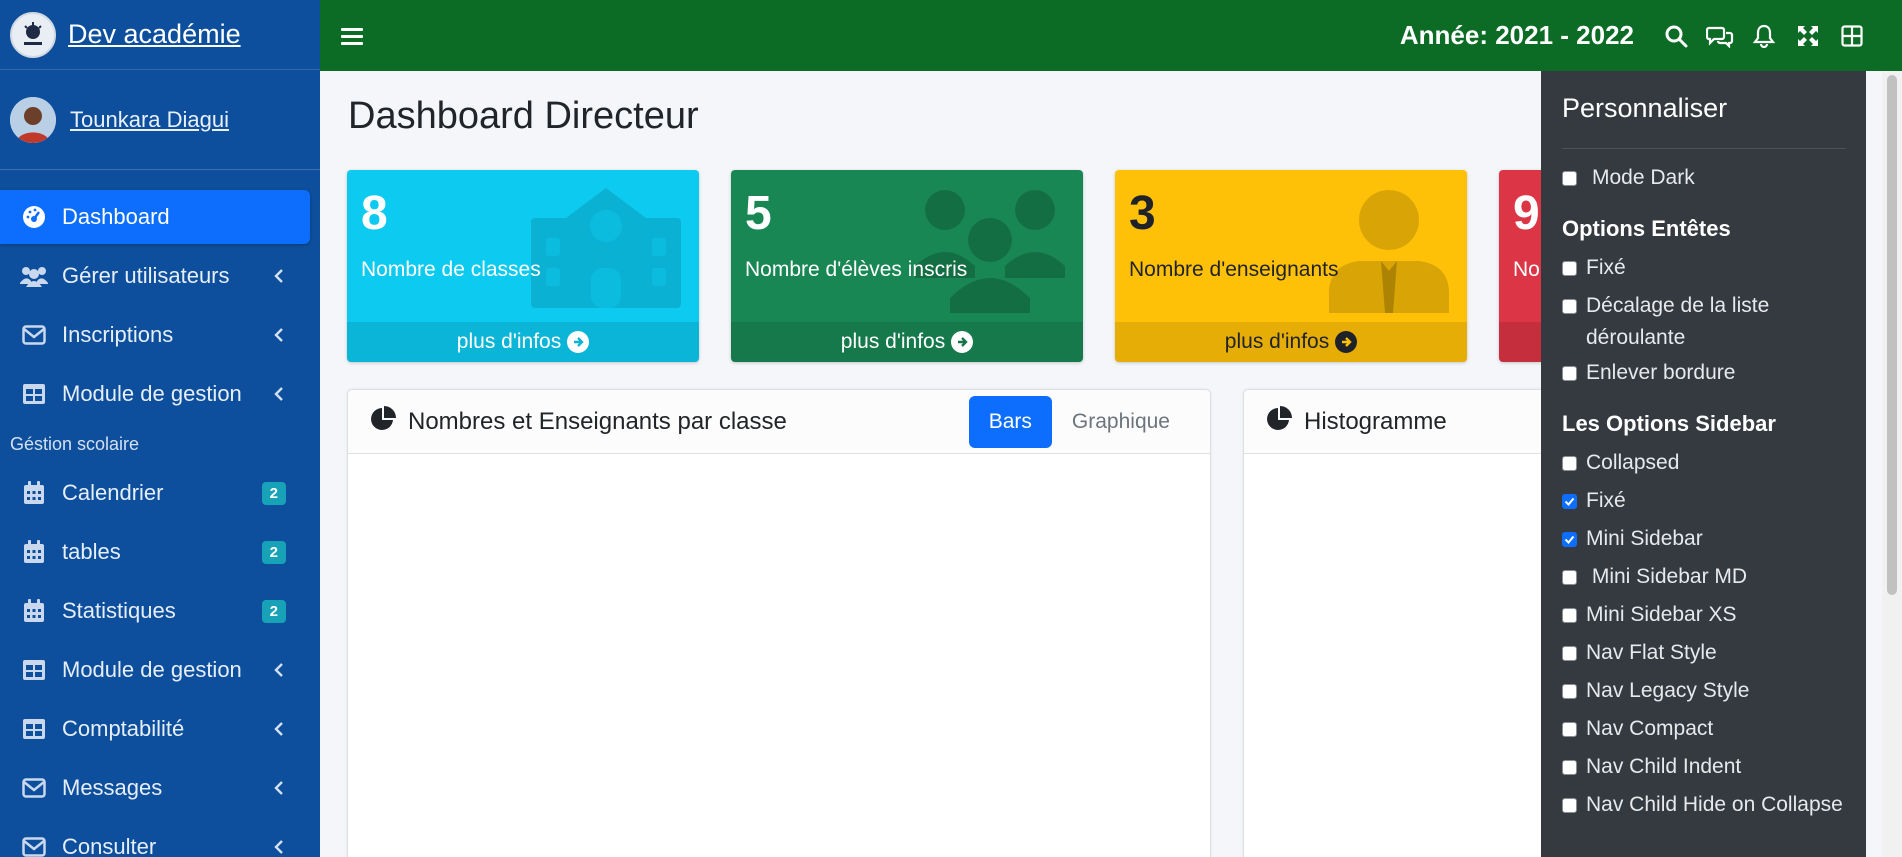  I want to click on sidebar-item-messages: Messages, so click(155, 788).